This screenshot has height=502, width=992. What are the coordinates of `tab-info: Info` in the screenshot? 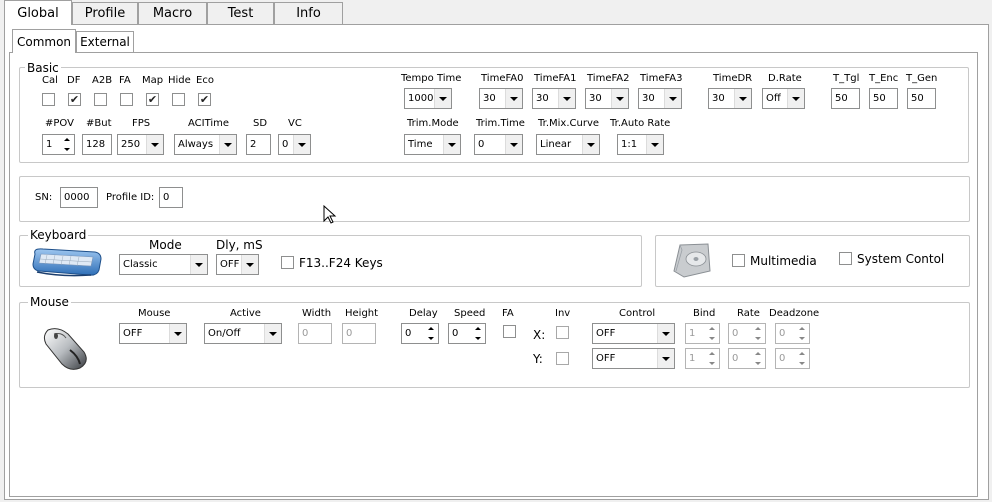 It's located at (308, 13).